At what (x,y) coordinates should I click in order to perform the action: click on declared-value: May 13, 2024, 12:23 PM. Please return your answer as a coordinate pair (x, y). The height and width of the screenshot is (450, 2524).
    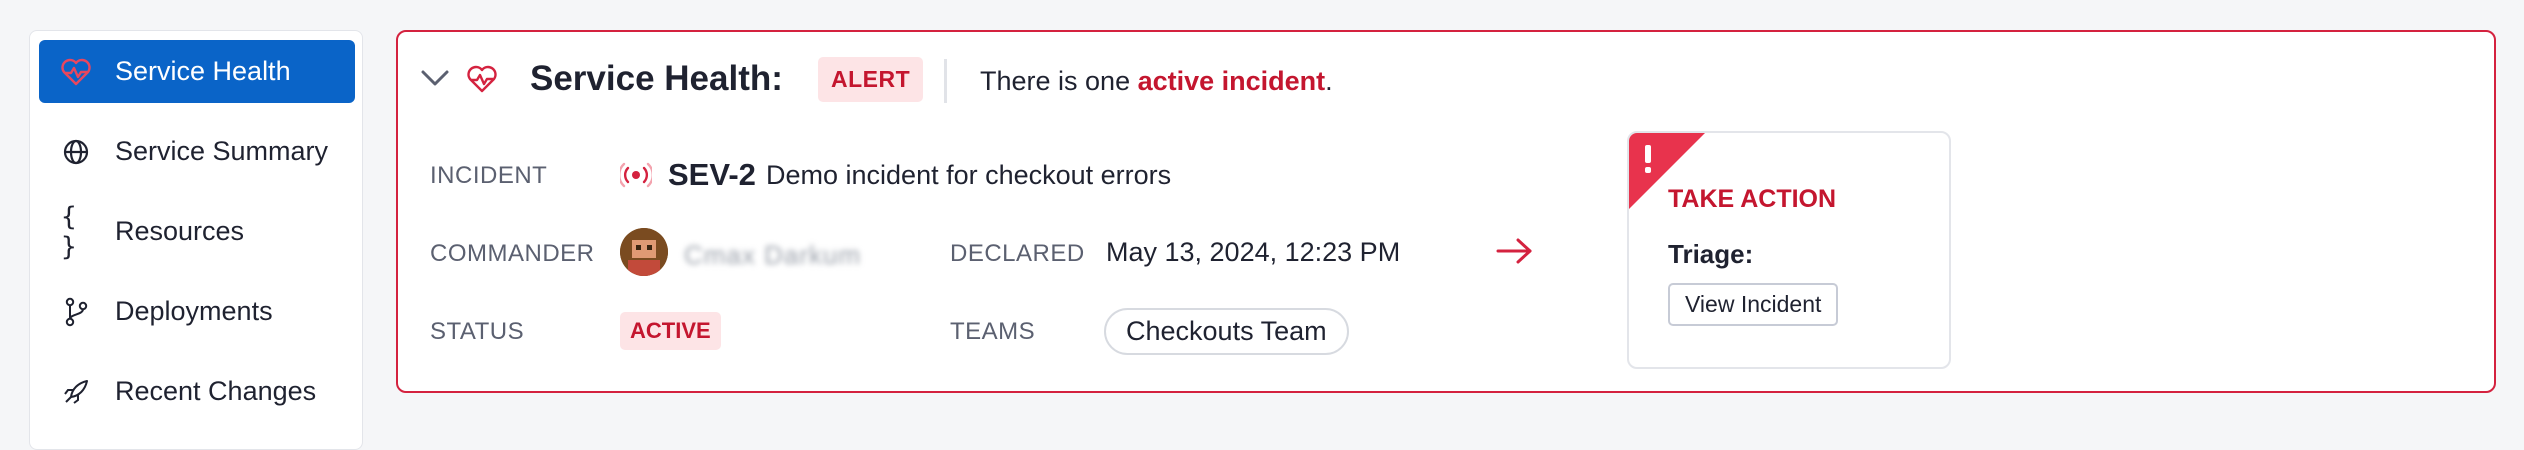
    Looking at the image, I should click on (1253, 252).